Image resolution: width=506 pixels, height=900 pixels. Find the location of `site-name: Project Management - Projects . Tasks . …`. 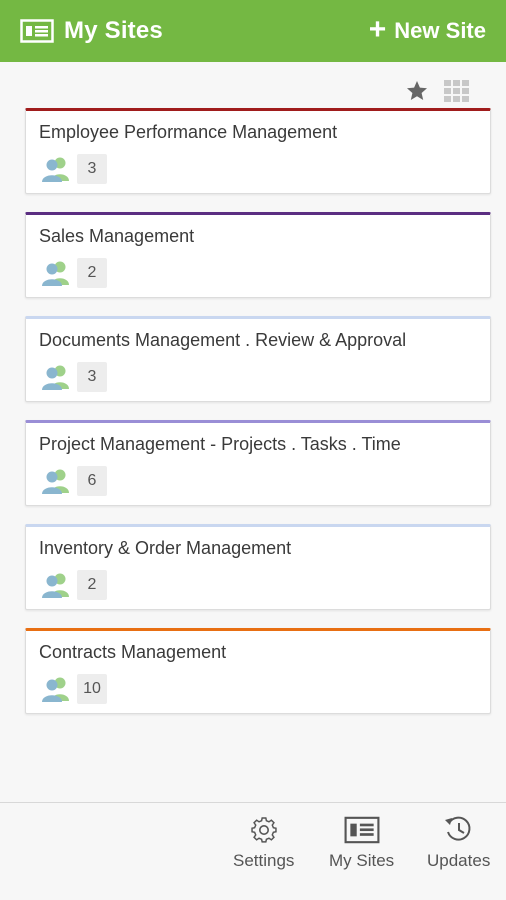

site-name: Project Management - Projects . Tasks . … is located at coordinates (220, 444).